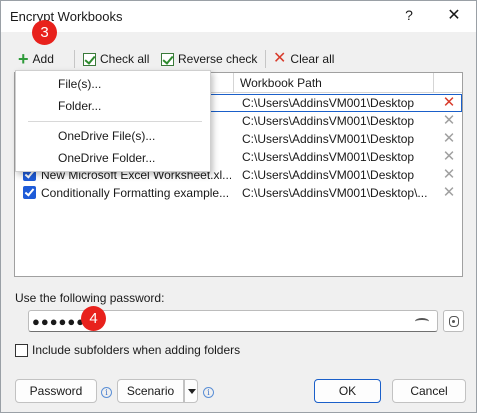  What do you see at coordinates (334, 83) in the screenshot?
I see `column-header-path: Workbook Path` at bounding box center [334, 83].